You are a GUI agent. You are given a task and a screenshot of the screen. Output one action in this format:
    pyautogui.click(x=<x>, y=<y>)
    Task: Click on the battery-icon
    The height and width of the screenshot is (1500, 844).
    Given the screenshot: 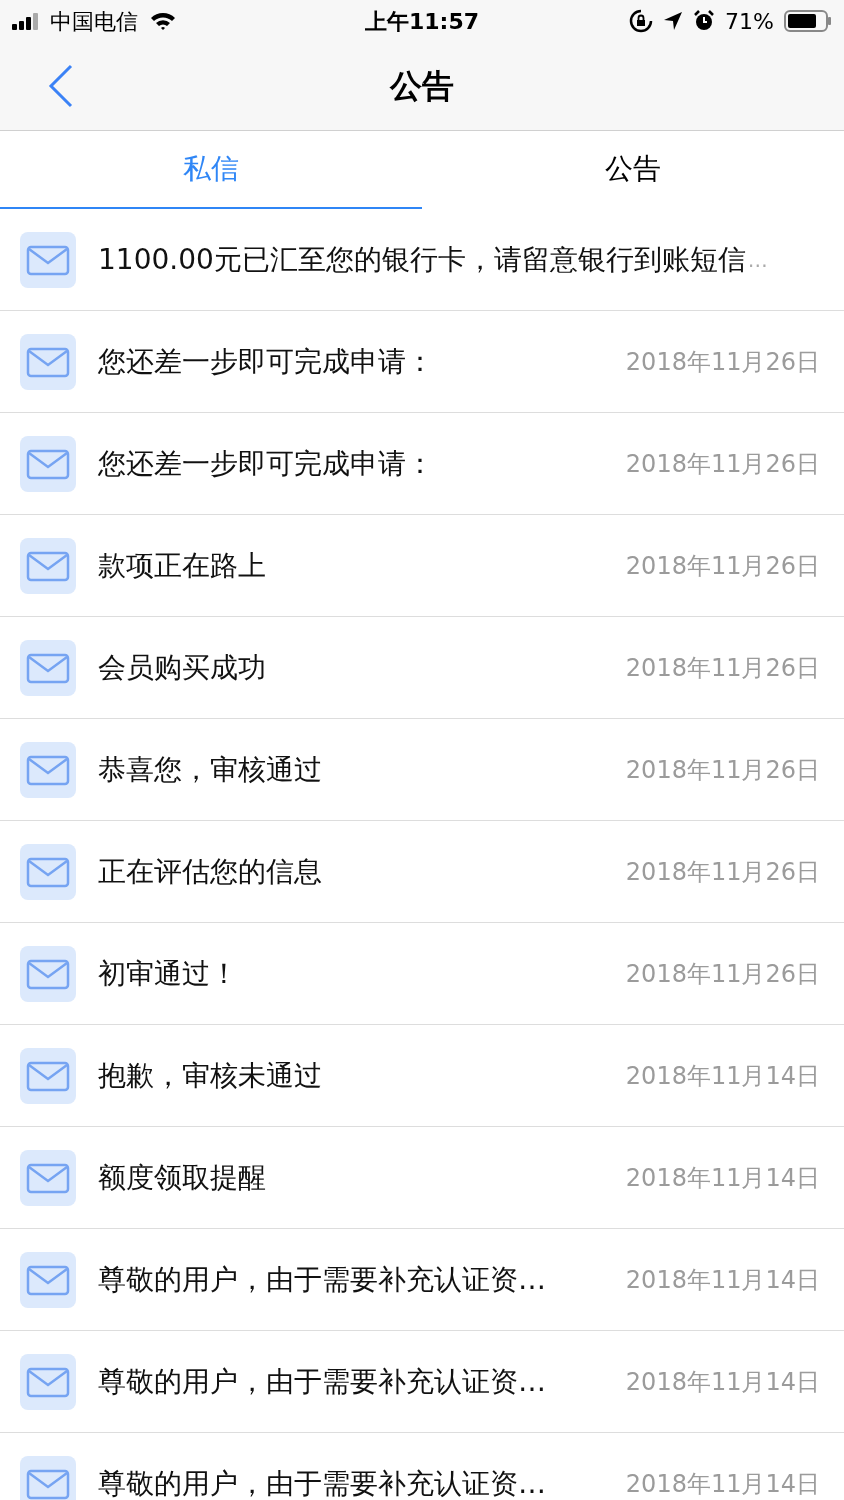 What is the action you would take?
    pyautogui.click(x=808, y=21)
    